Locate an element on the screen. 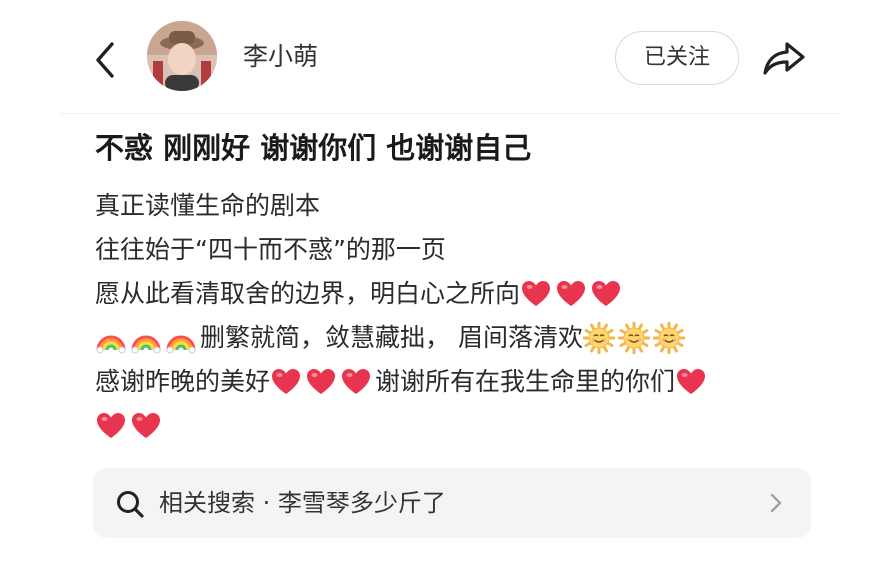  post-line-text: 往往始于“四十而不惑”的那一页 is located at coordinates (270, 249).